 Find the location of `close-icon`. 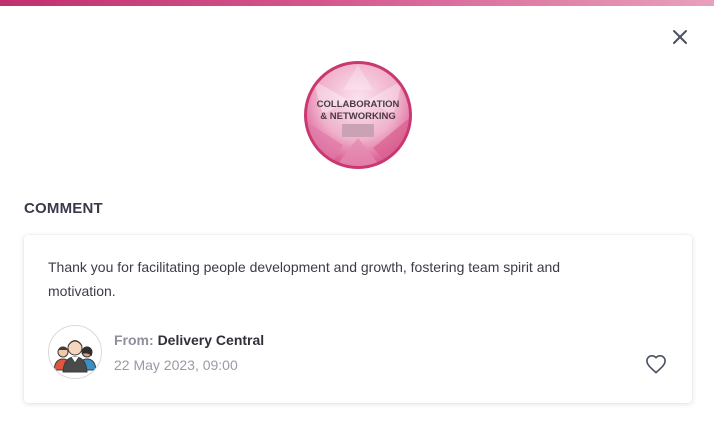

close-icon is located at coordinates (680, 37).